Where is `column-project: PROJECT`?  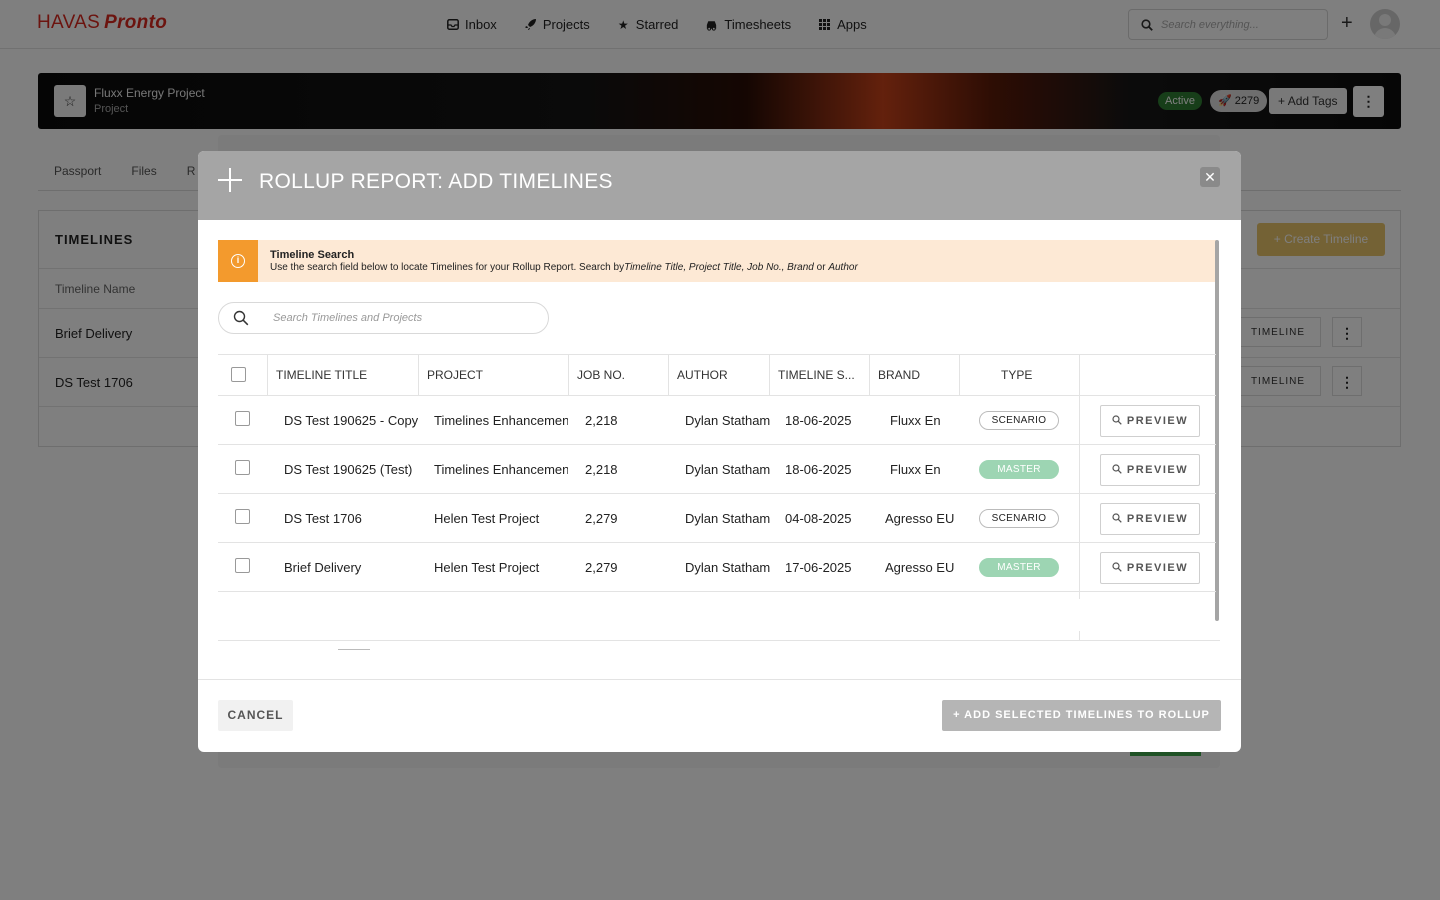 column-project: PROJECT is located at coordinates (493, 375).